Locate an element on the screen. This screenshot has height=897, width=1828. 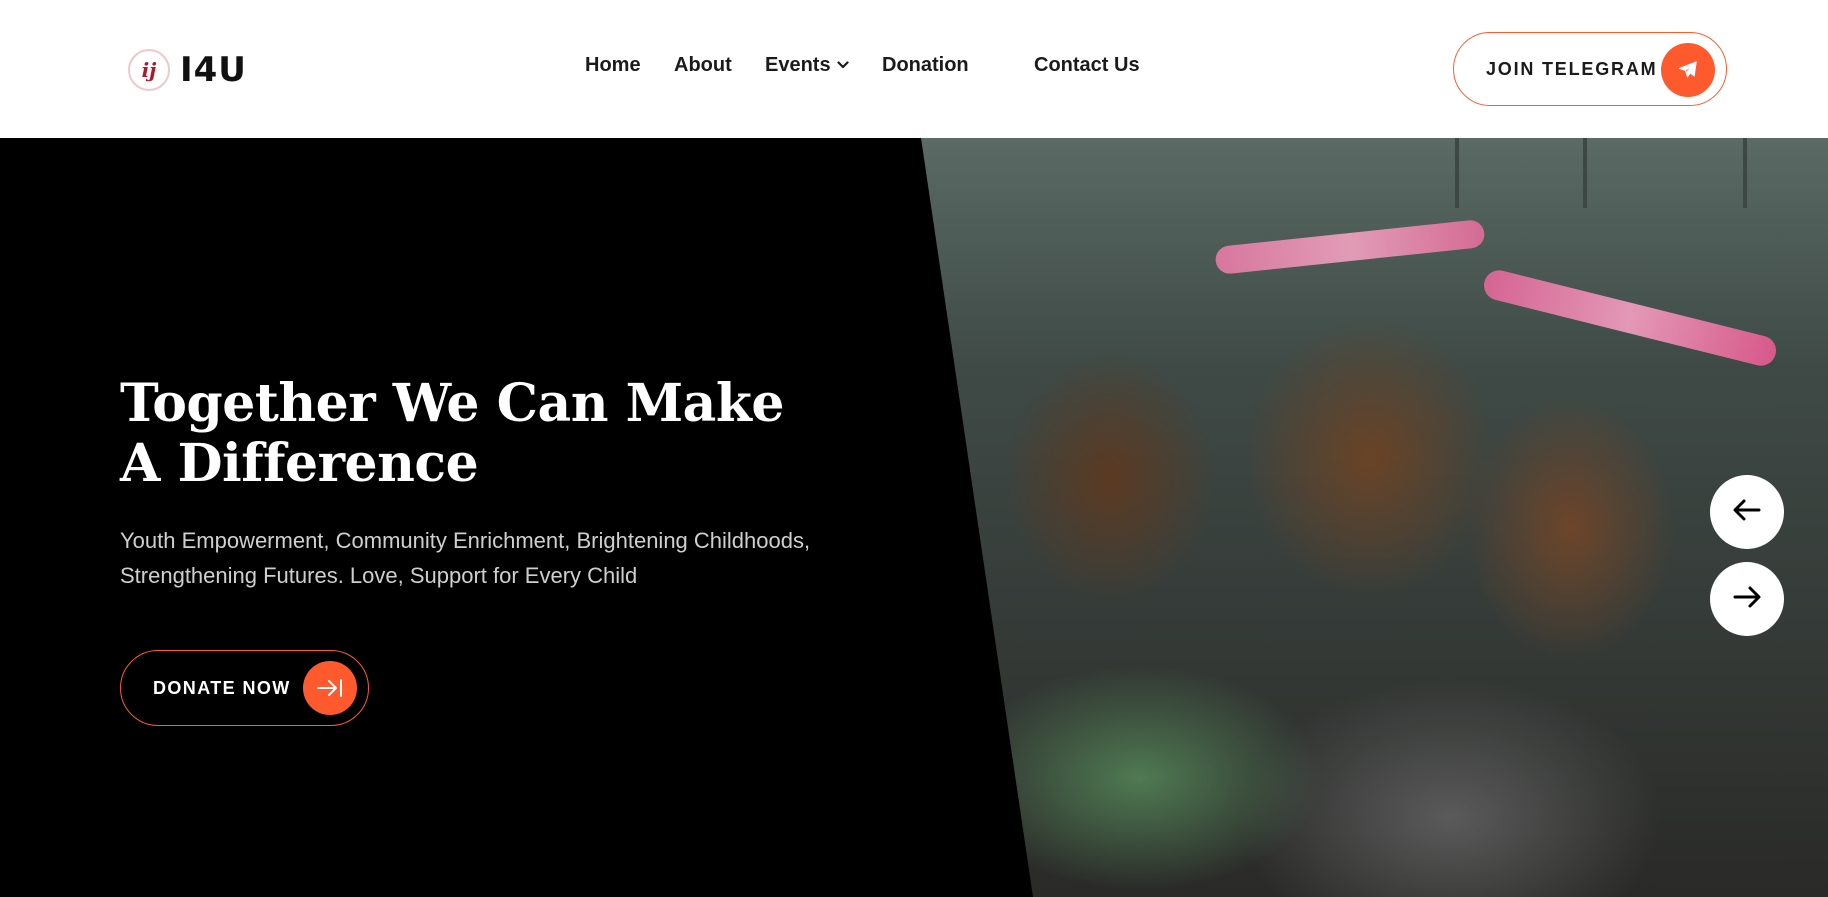
nav-item-events: Events is located at coordinates (807, 65).